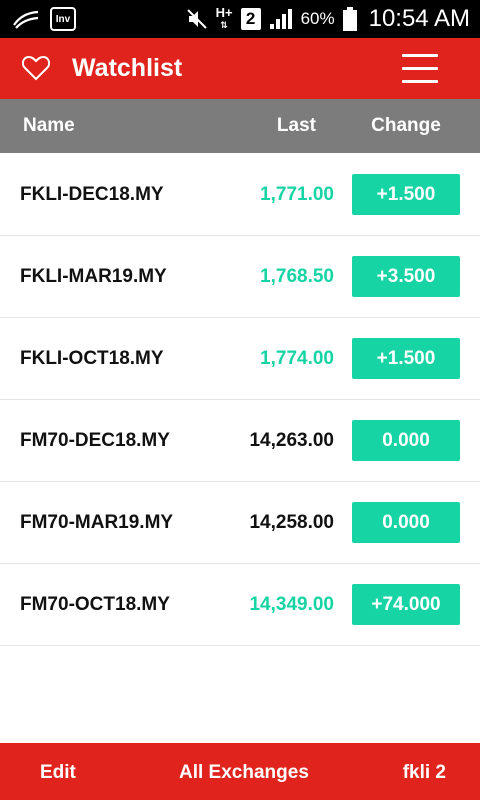 Image resolution: width=480 pixels, height=803 pixels. I want to click on change-badge: +3.500, so click(406, 276).